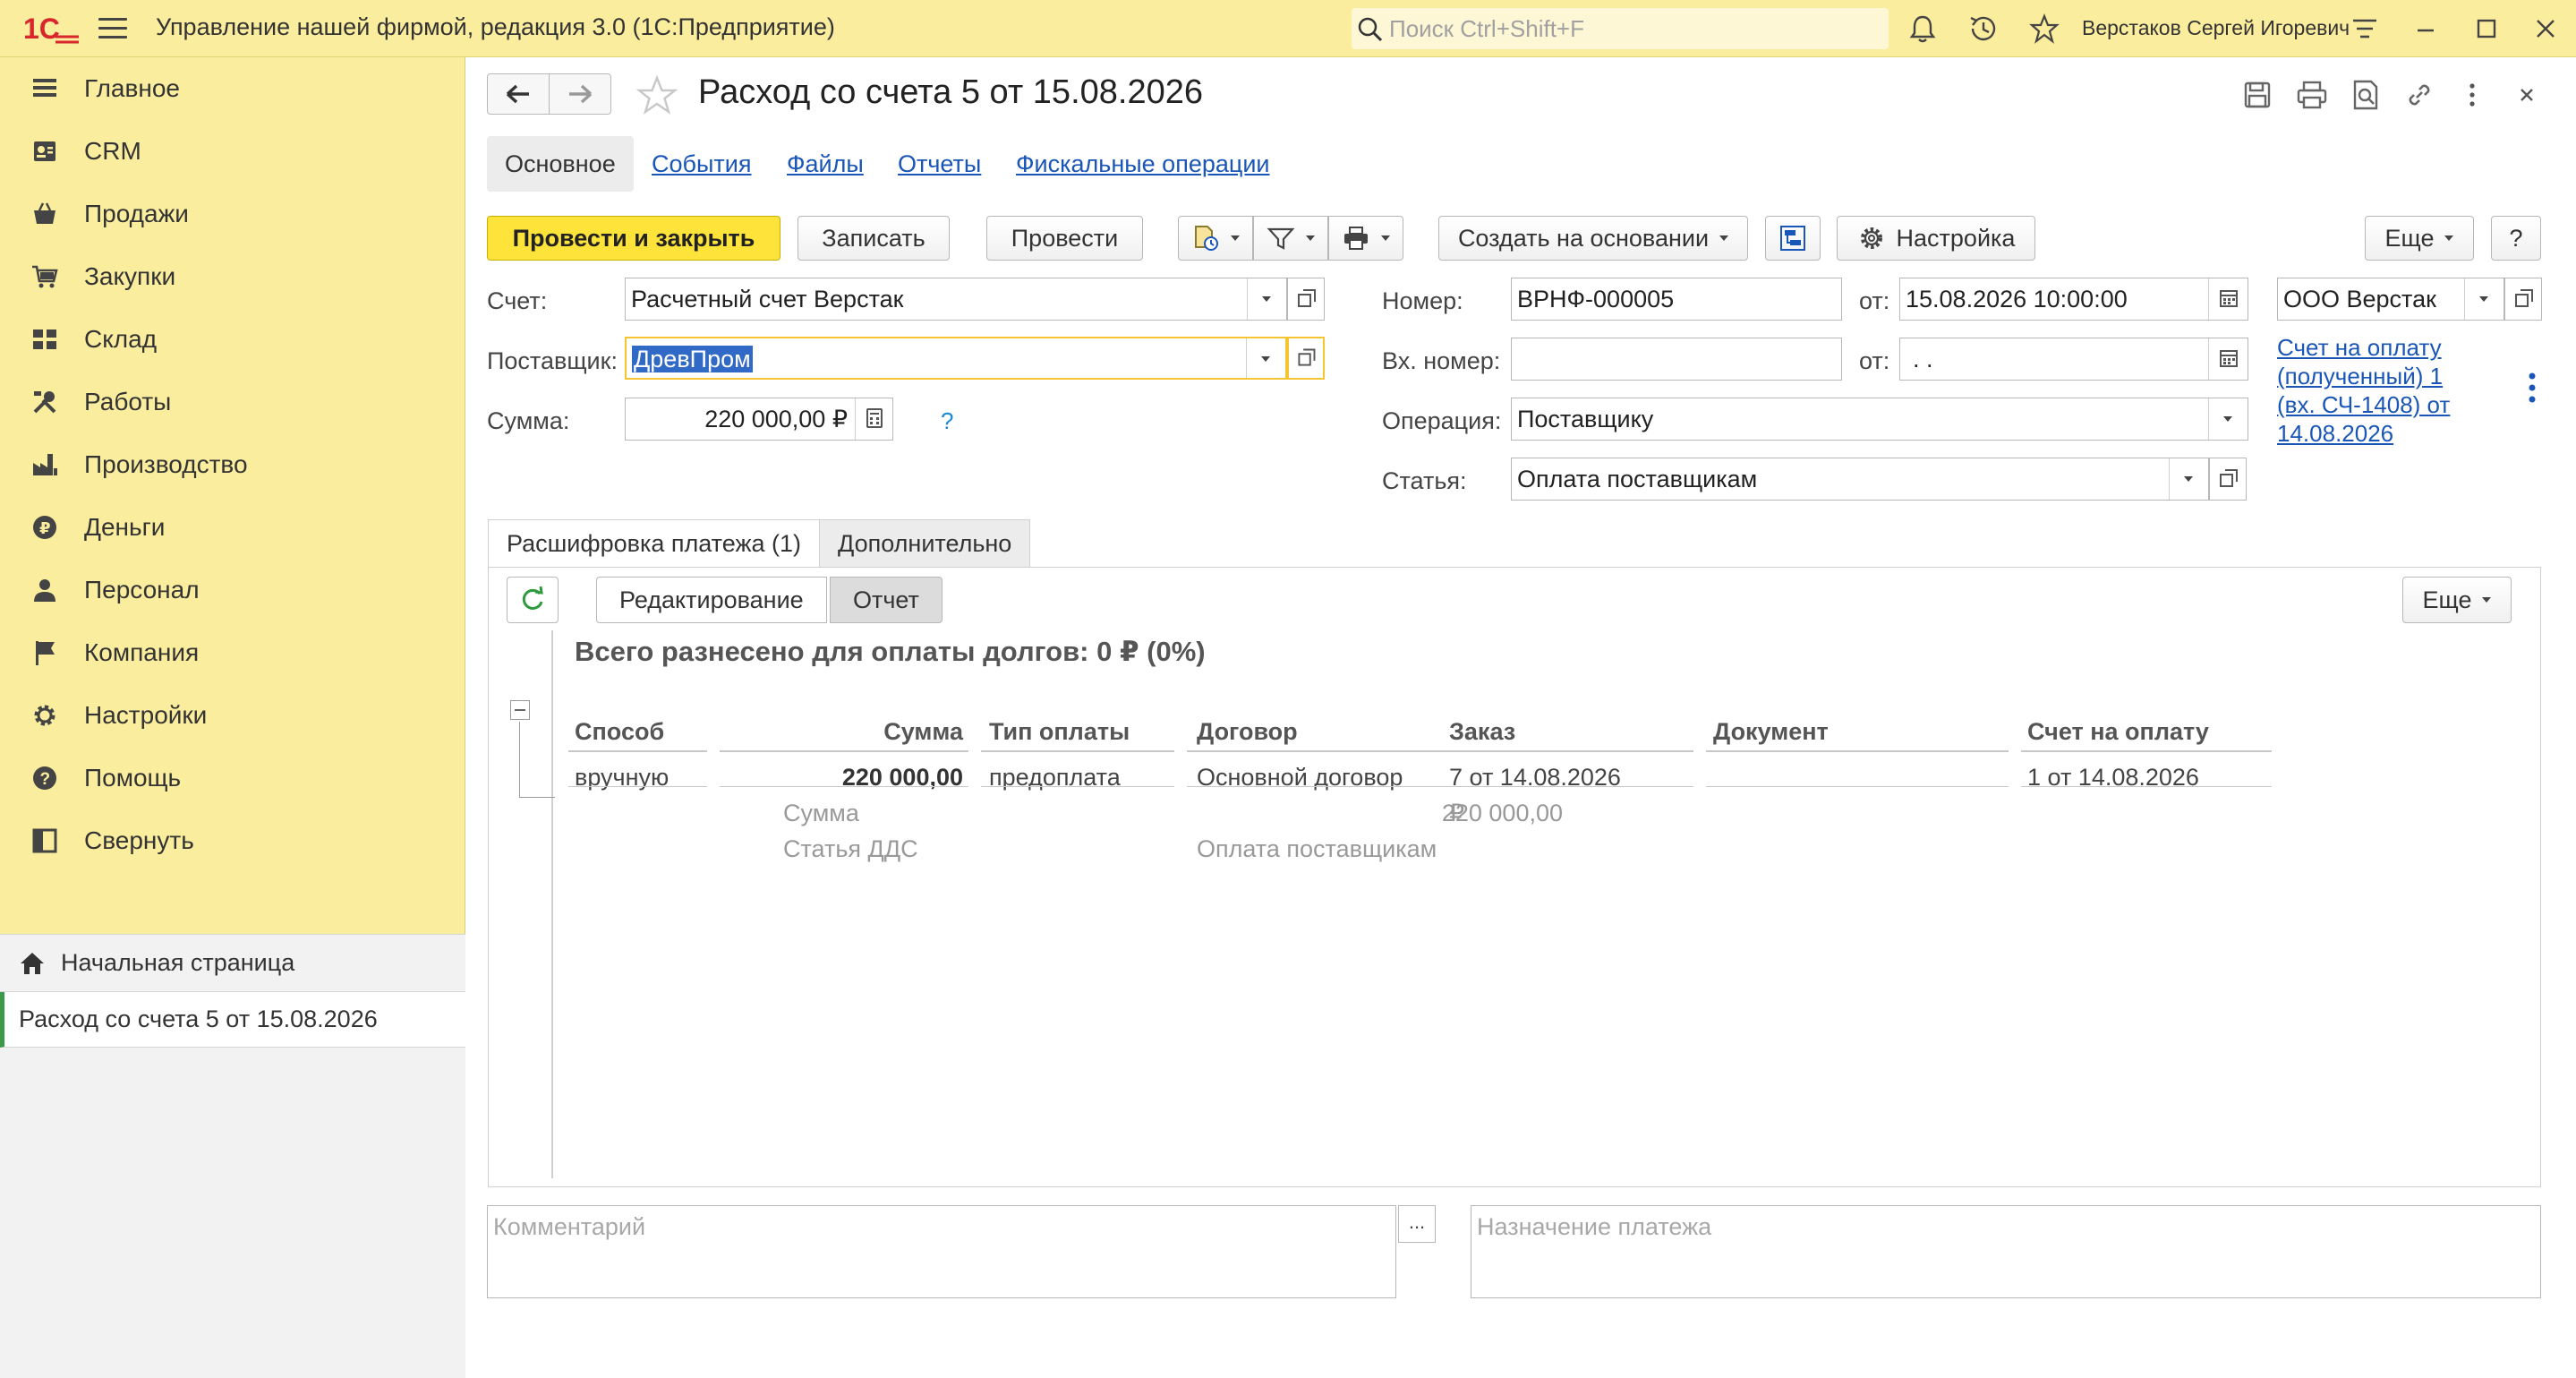  What do you see at coordinates (232, 214) in the screenshot?
I see `sidebar-item-sales: Продажи` at bounding box center [232, 214].